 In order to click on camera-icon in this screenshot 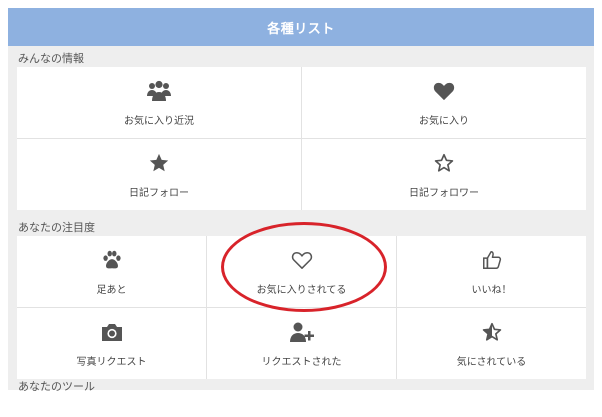, I will do `click(112, 332)`.